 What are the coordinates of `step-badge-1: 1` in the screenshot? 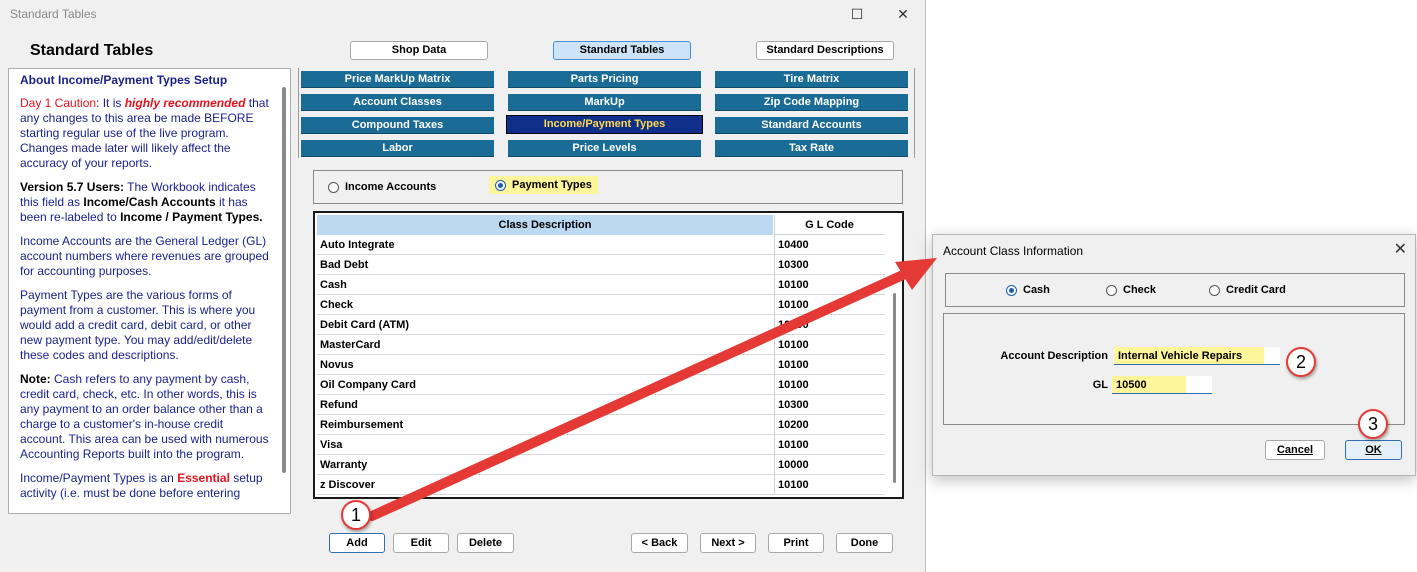 It's located at (356, 515).